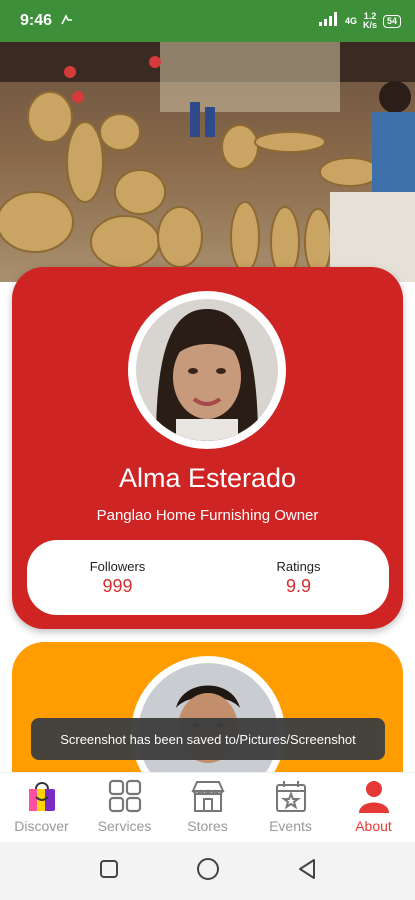  Describe the element at coordinates (109, 871) in the screenshot. I see `square-icon` at that location.